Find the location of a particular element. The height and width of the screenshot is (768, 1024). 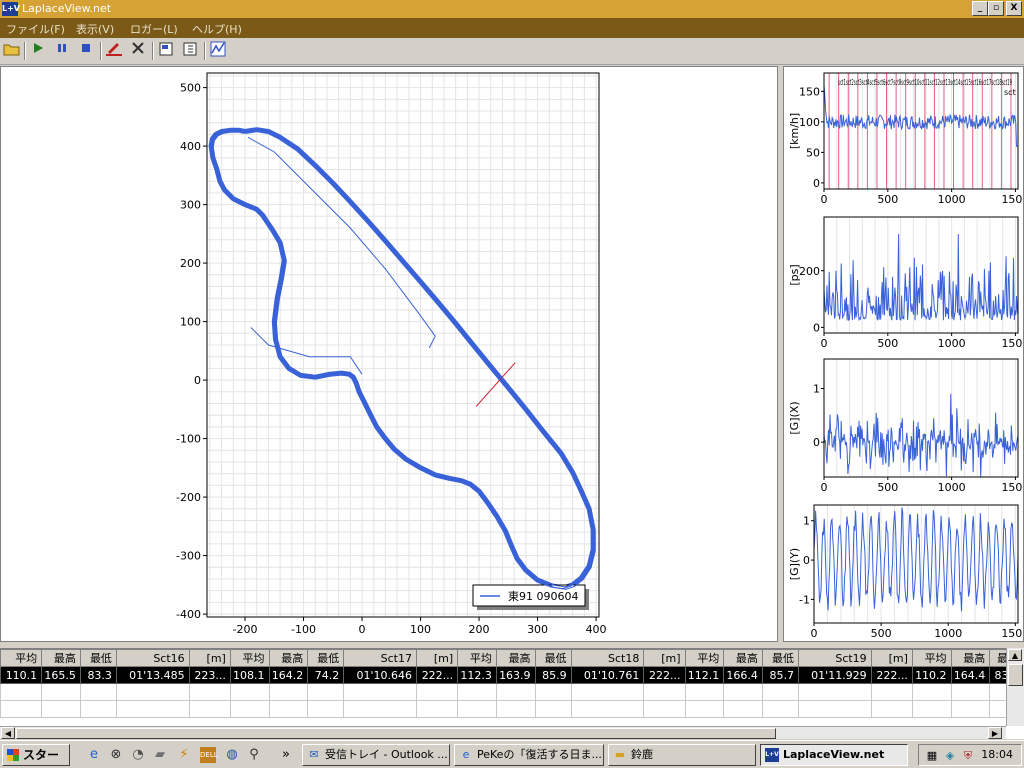

y-tick-label: 150 is located at coordinates (809, 91).